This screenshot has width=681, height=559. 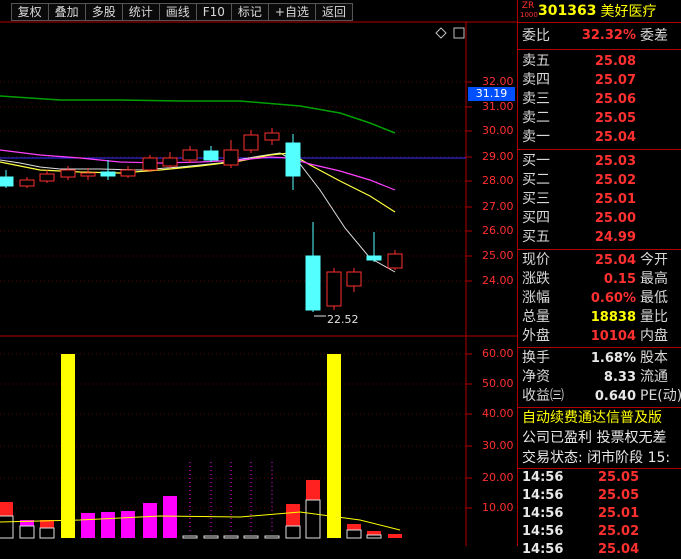 I want to click on buy-level: 买二 25.02, so click(x=599, y=180).